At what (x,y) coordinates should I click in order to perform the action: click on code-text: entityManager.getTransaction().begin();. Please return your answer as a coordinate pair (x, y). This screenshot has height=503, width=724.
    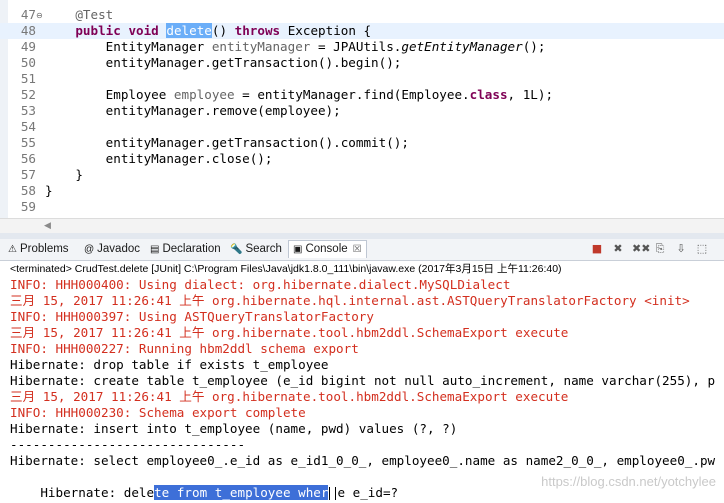
    Looking at the image, I should click on (223, 63).